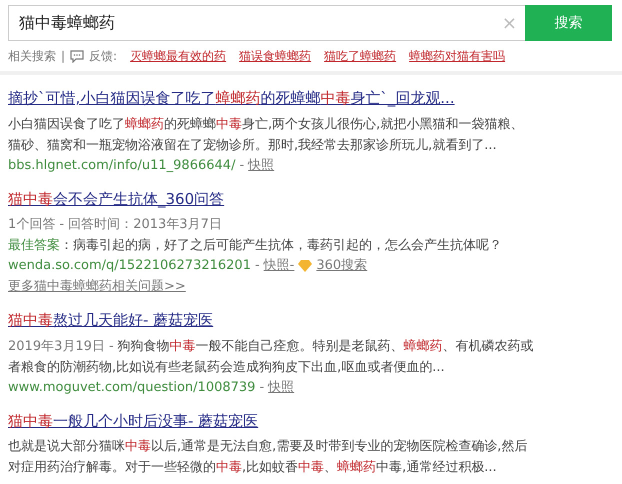  What do you see at coordinates (116, 199) in the screenshot?
I see `result-title-link: 猫中毒会不会产生抗体_360问答` at bounding box center [116, 199].